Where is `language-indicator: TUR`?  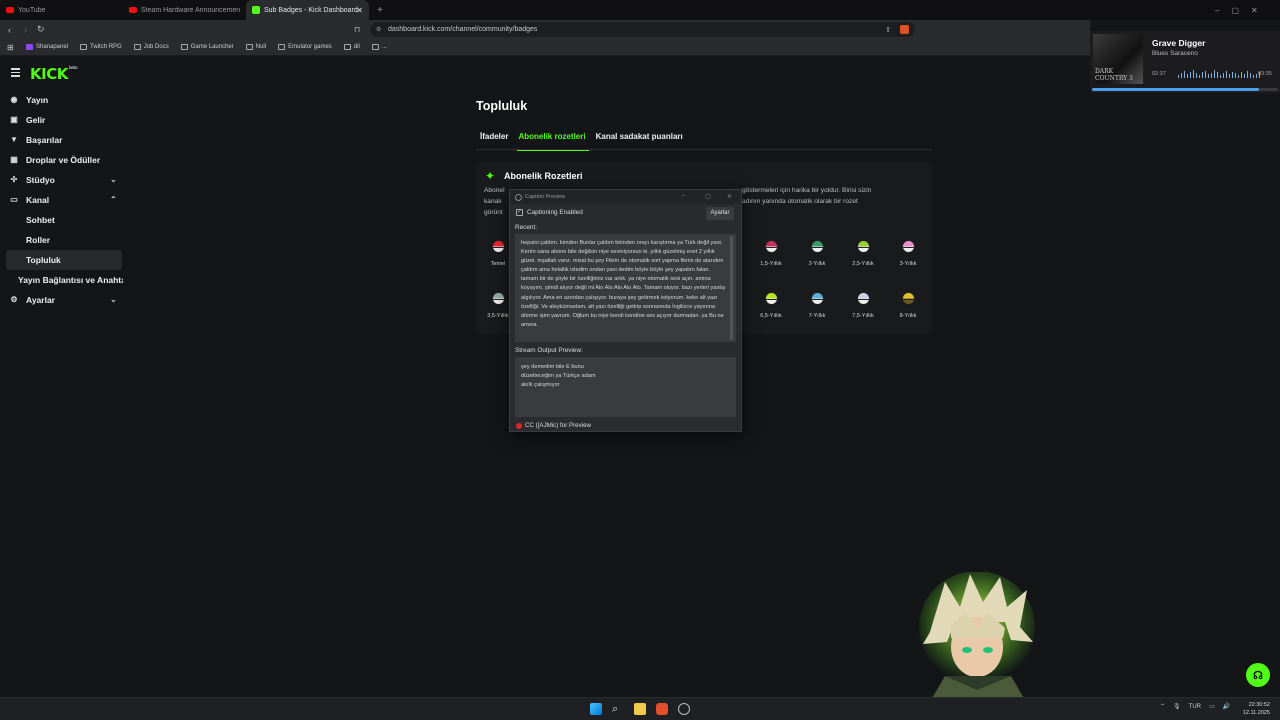
language-indicator: TUR is located at coordinates (1195, 707).